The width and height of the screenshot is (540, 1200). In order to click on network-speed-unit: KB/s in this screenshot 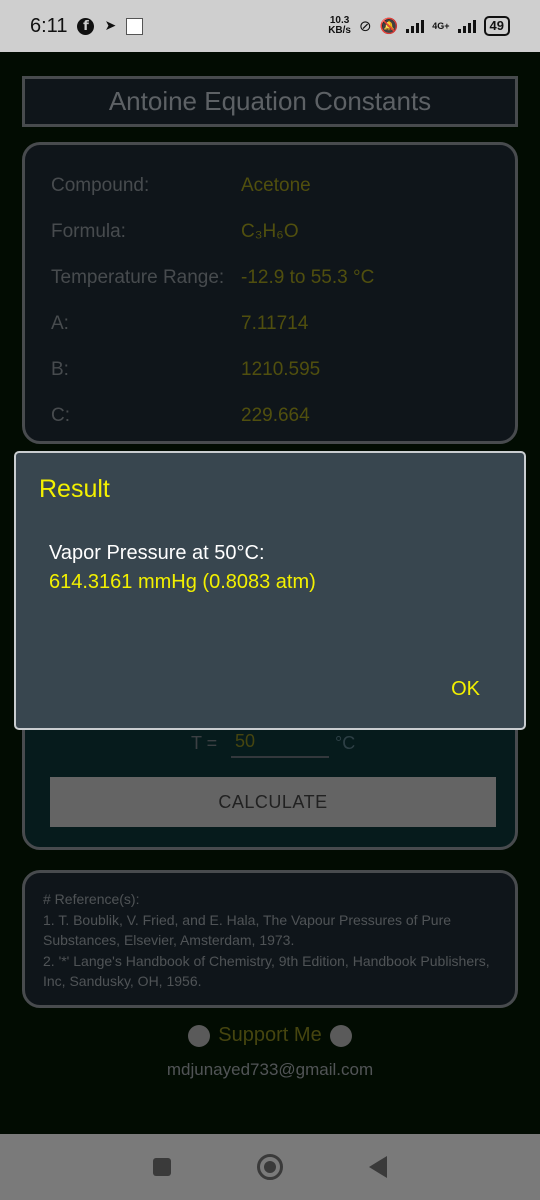, I will do `click(339, 30)`.